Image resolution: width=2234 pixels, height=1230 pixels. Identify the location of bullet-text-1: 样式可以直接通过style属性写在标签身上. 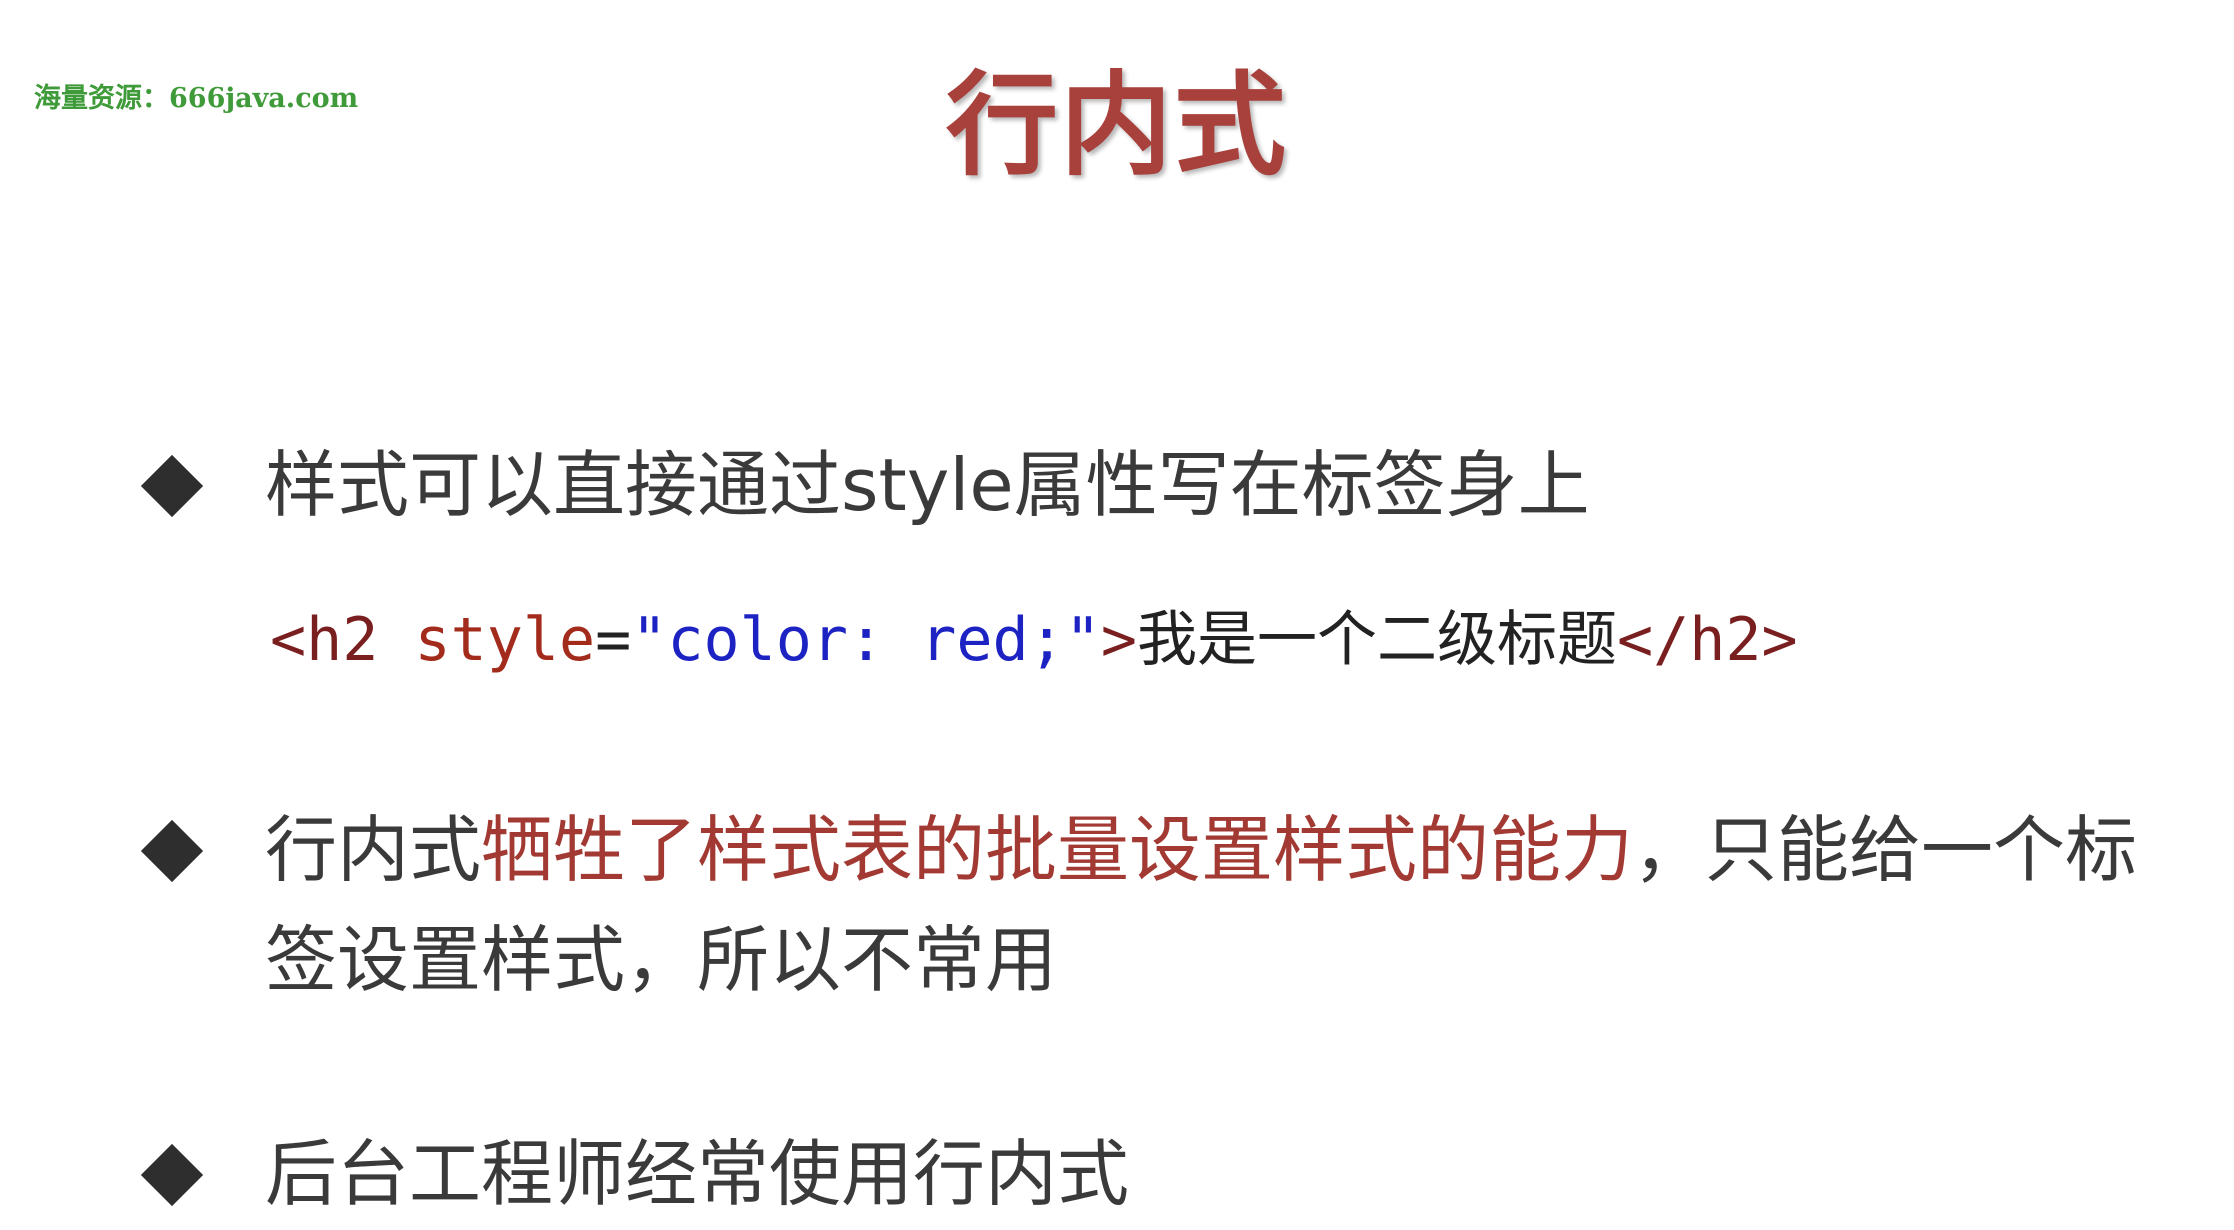
(1215, 485).